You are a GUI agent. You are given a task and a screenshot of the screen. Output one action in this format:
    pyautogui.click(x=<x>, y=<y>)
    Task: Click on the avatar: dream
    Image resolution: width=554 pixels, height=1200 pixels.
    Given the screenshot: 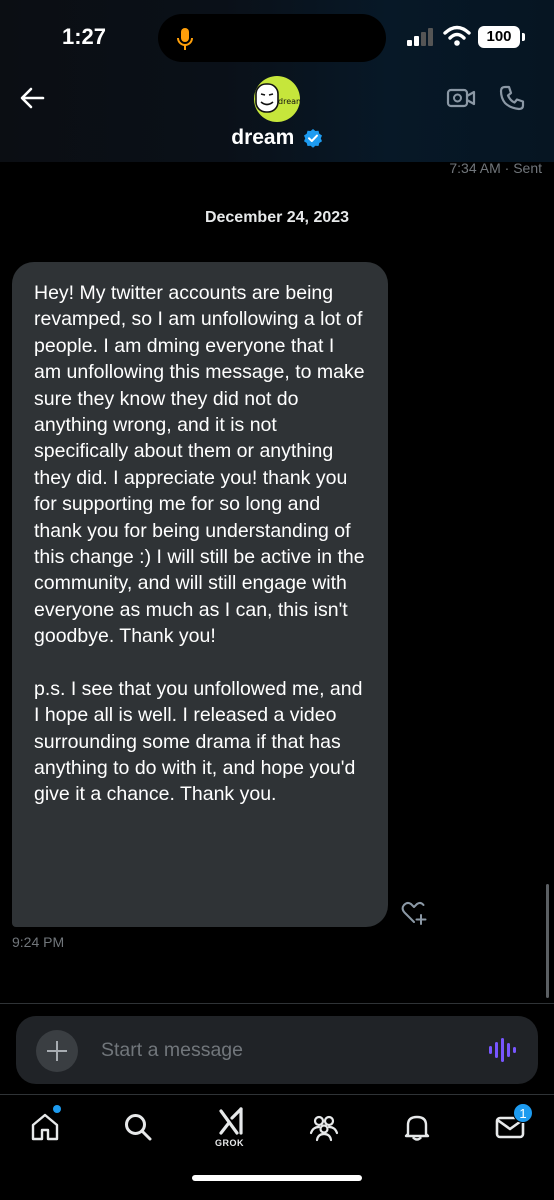 What is the action you would take?
    pyautogui.click(x=277, y=99)
    